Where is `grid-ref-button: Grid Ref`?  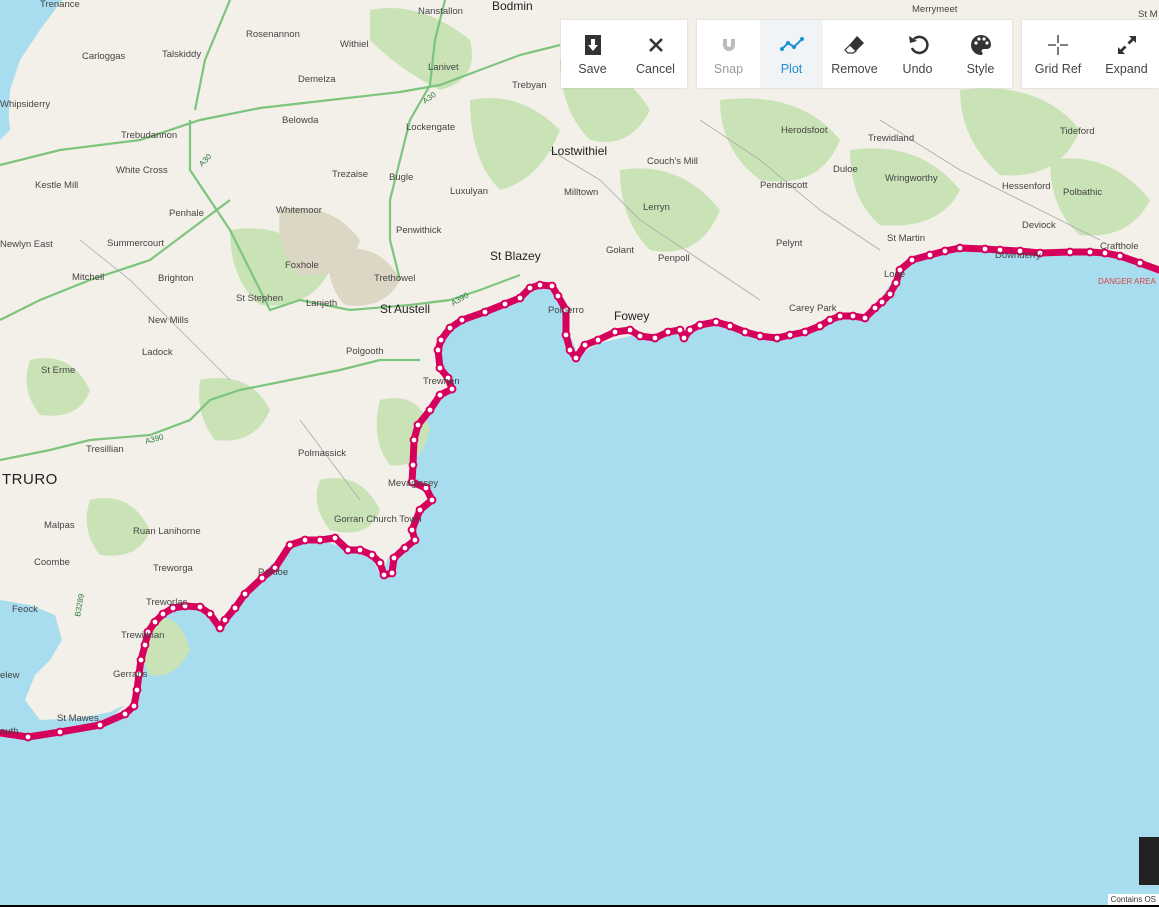
grid-ref-button: Grid Ref is located at coordinates (1058, 54).